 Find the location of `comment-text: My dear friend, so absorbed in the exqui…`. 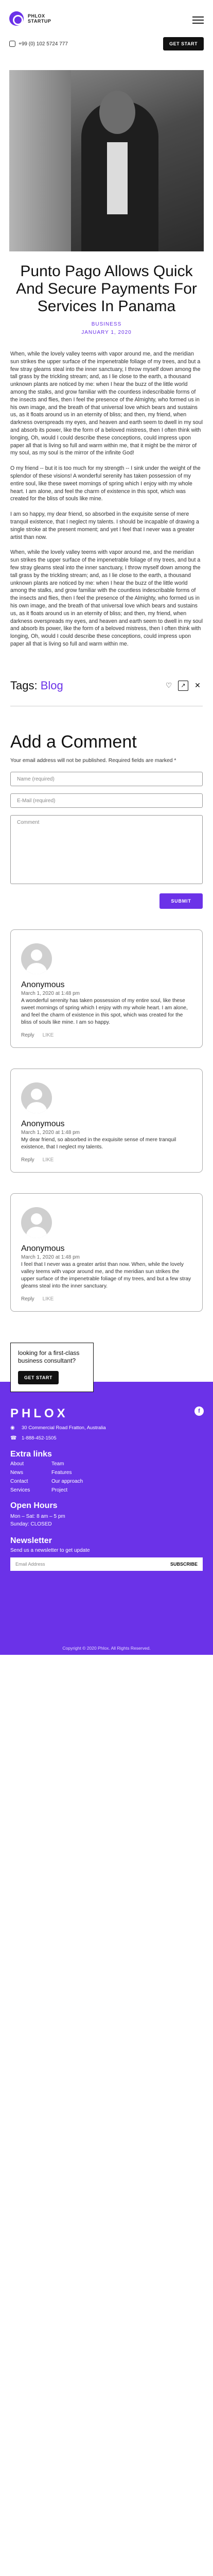

comment-text: My dear friend, so absorbed in the exqui… is located at coordinates (98, 1143).